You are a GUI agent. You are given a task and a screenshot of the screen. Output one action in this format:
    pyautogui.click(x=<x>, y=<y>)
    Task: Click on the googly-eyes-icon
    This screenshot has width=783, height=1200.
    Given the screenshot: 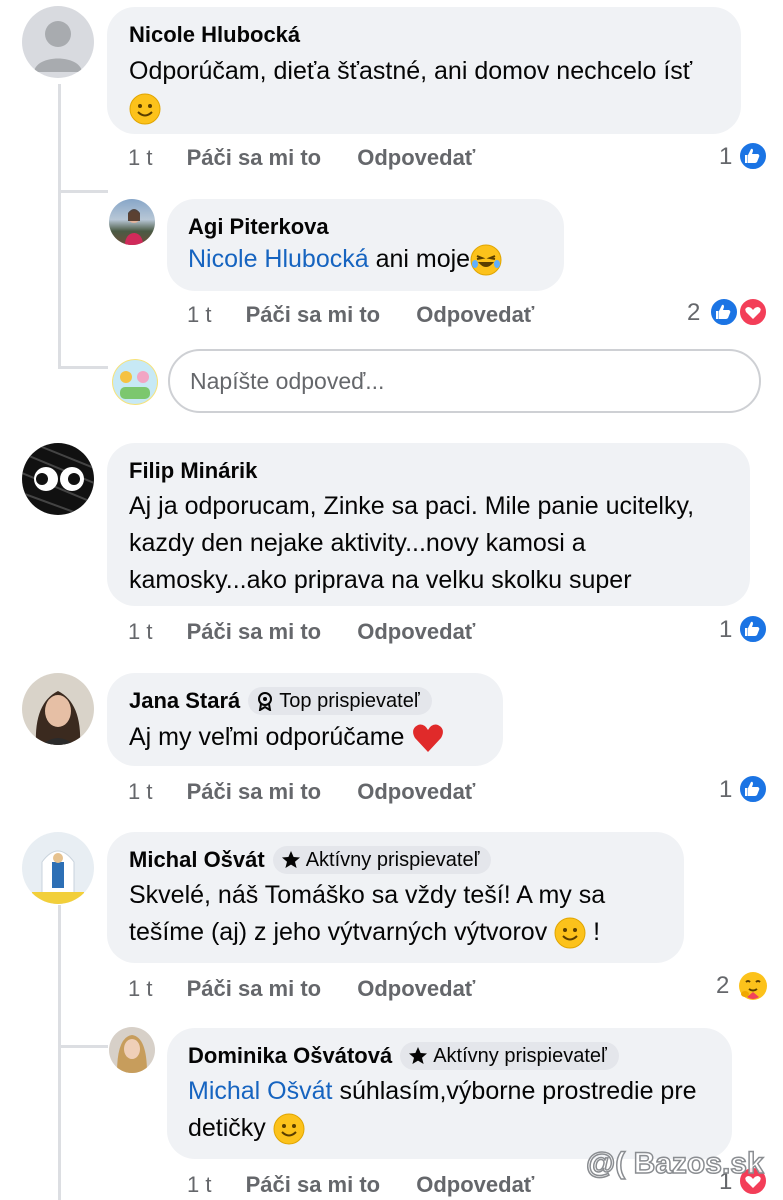 What is the action you would take?
    pyautogui.click(x=58, y=479)
    